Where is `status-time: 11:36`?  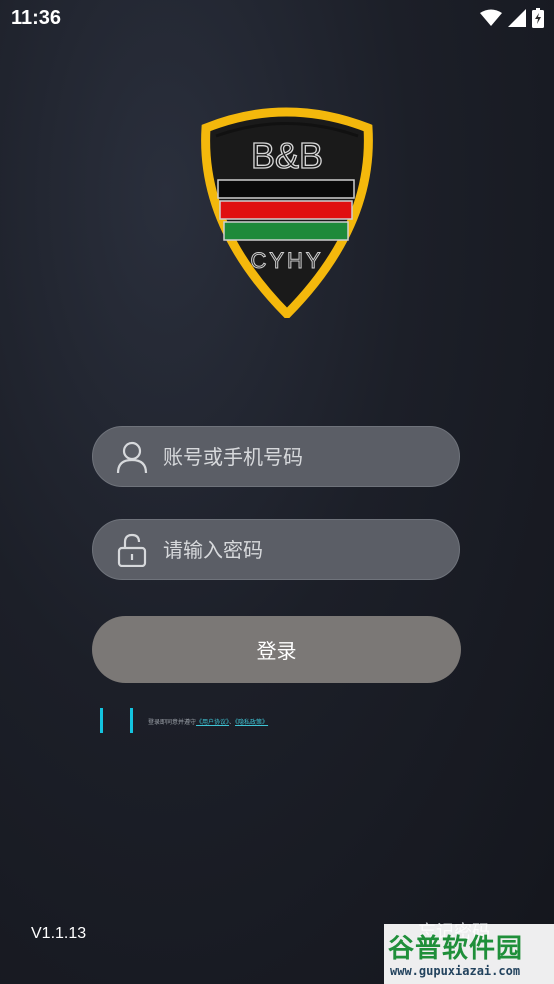 status-time: 11:36 is located at coordinates (36, 18).